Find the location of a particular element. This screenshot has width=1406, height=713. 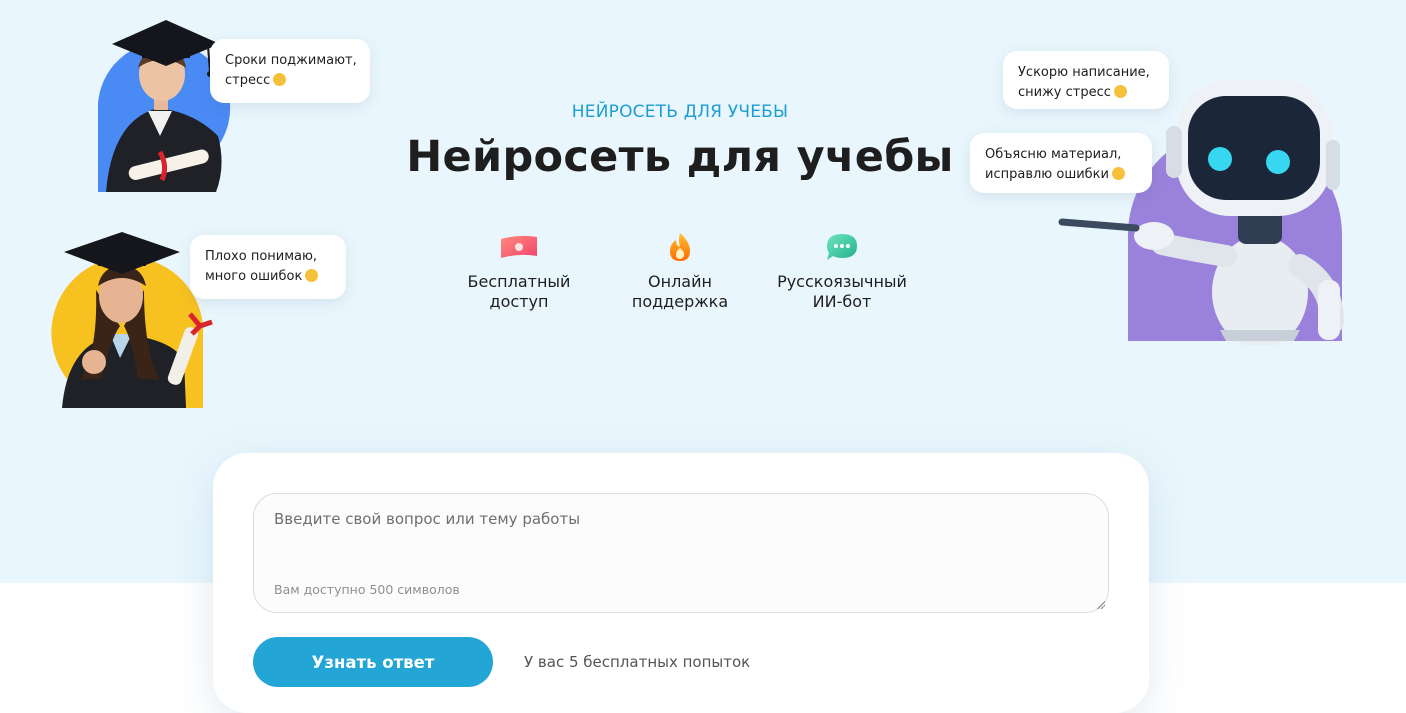

student2-speech-bubble: Плохо понимаю, много ошибок is located at coordinates (268, 267).